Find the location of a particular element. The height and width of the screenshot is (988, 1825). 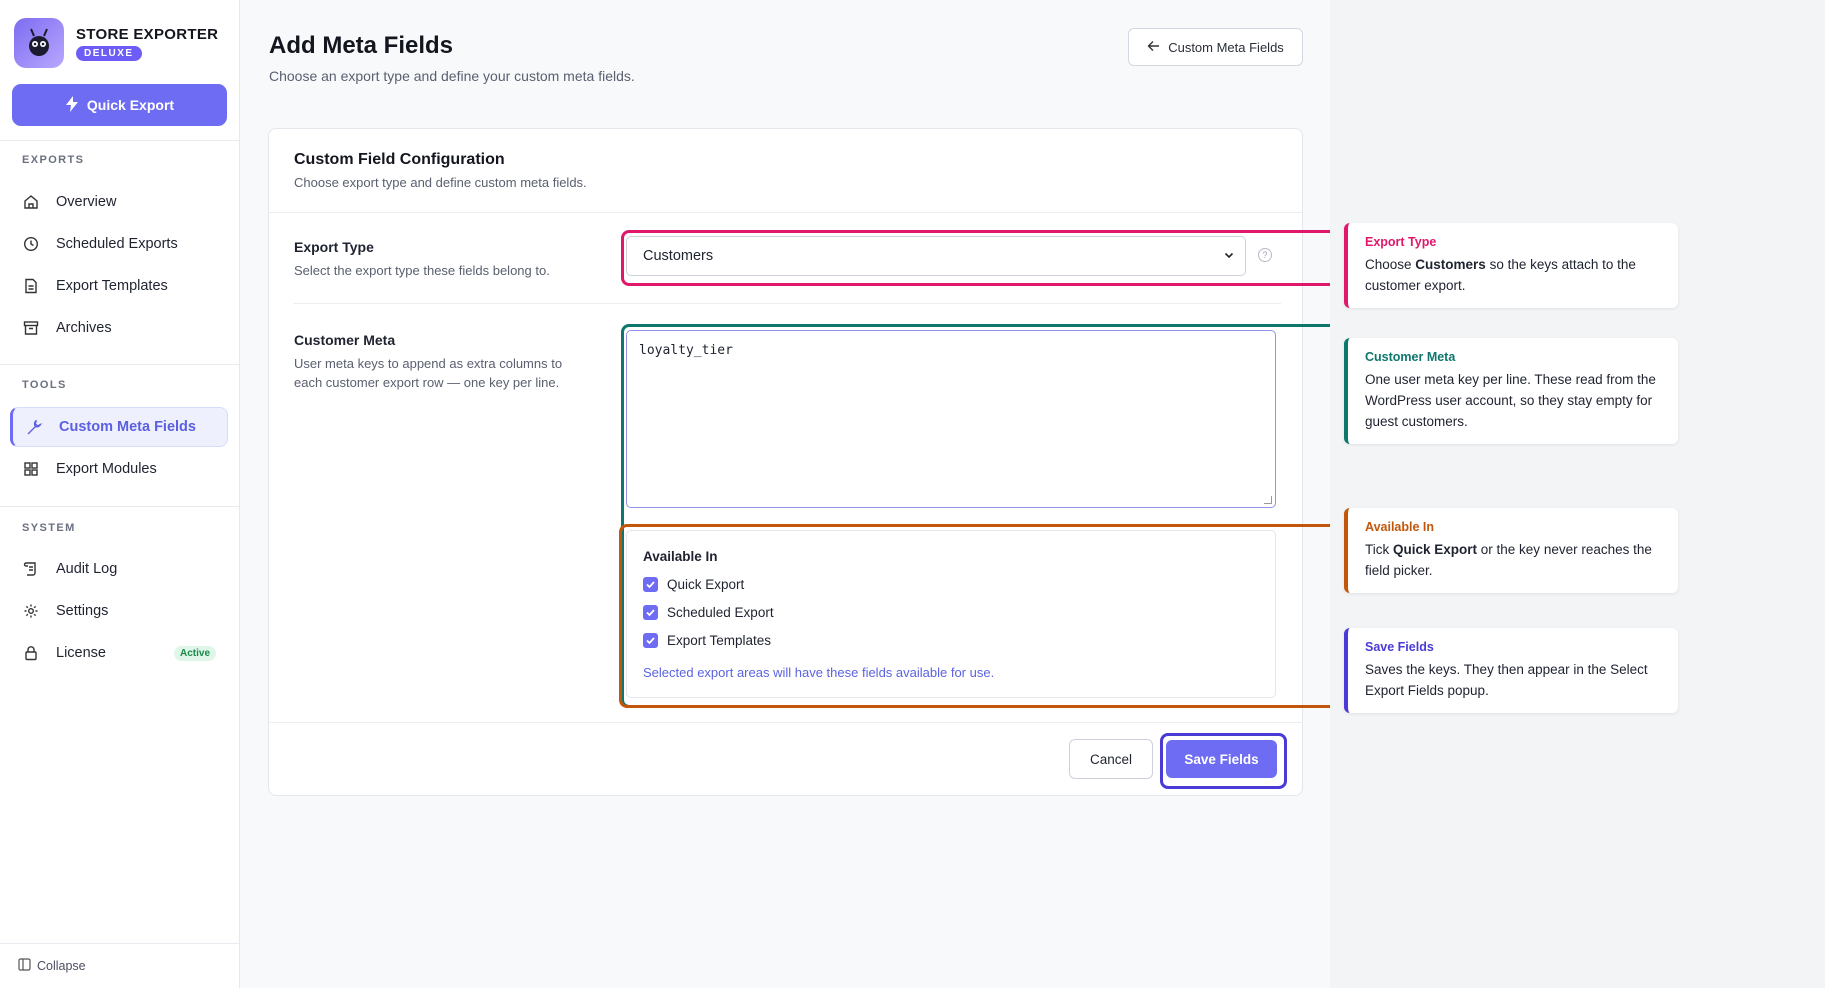

checkbox-label: Export Templates is located at coordinates (719, 640).